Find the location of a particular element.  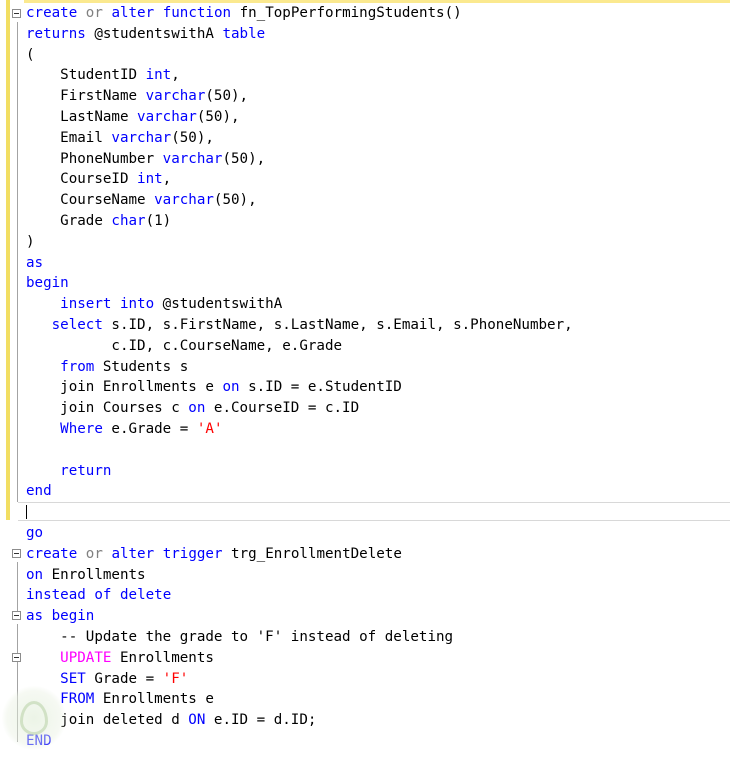

collapse-trigger-icon is located at coordinates (16, 553).